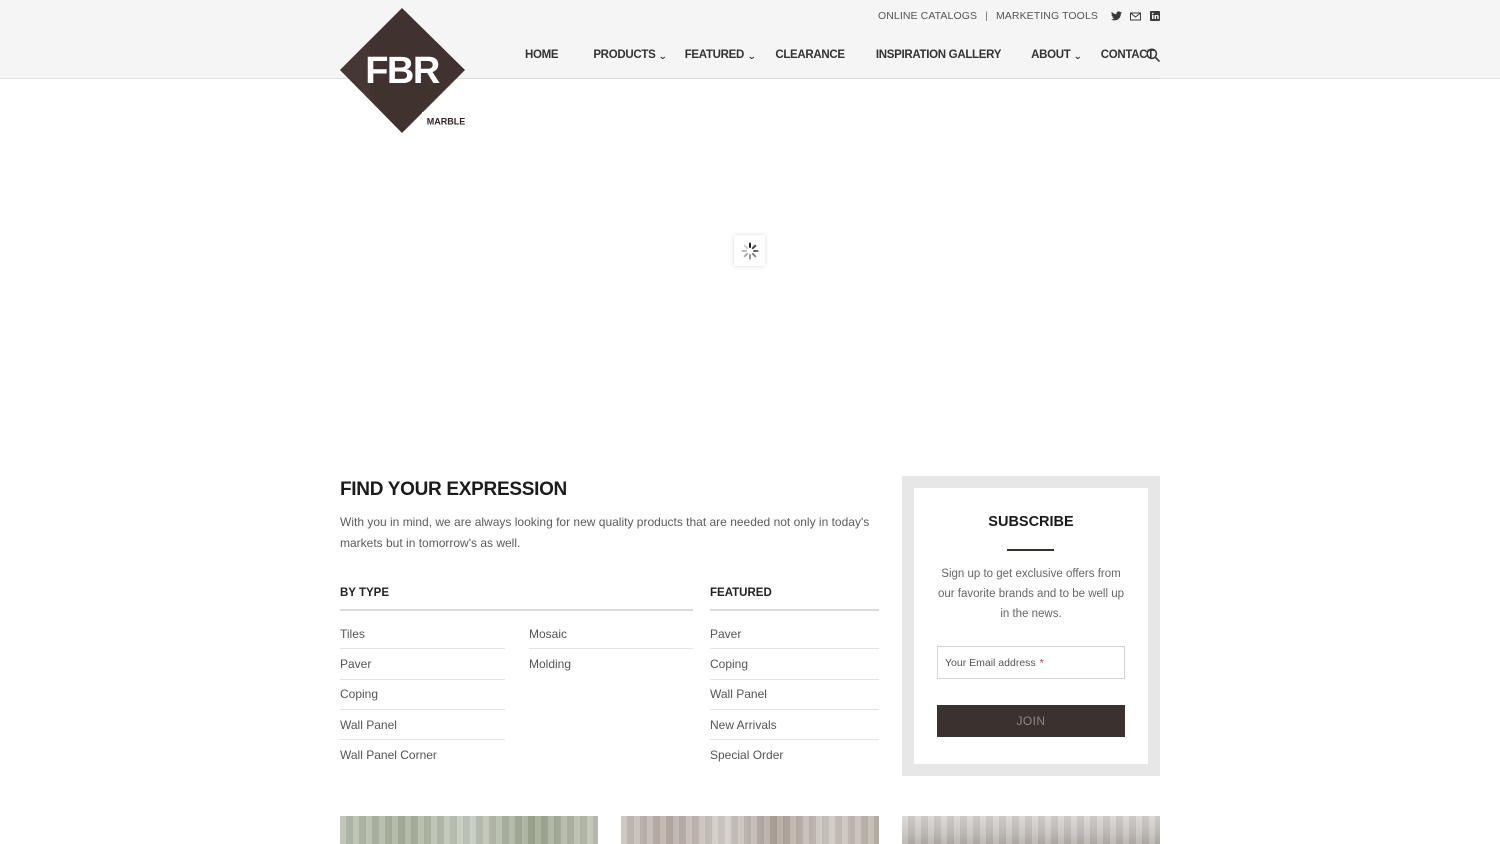  I want to click on required-mark: *, so click(1041, 662).